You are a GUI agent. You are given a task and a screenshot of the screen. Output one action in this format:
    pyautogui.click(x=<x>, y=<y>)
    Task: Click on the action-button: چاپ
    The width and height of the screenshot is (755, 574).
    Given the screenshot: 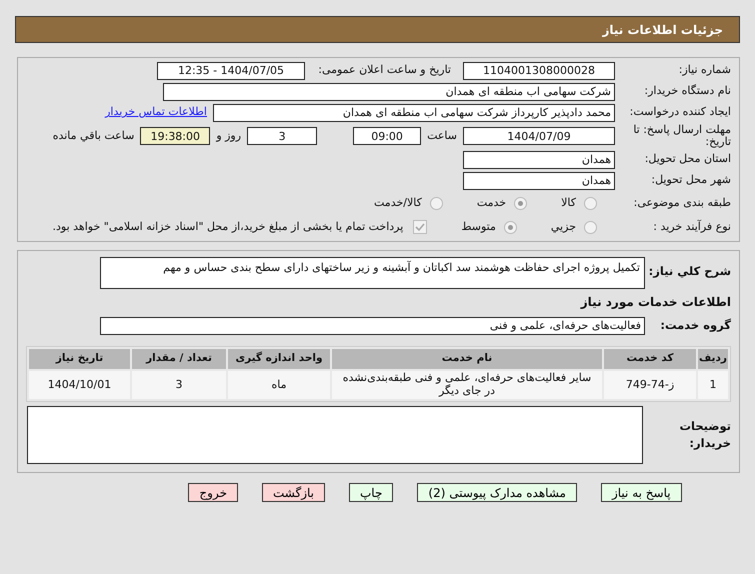 What is the action you would take?
    pyautogui.click(x=371, y=492)
    